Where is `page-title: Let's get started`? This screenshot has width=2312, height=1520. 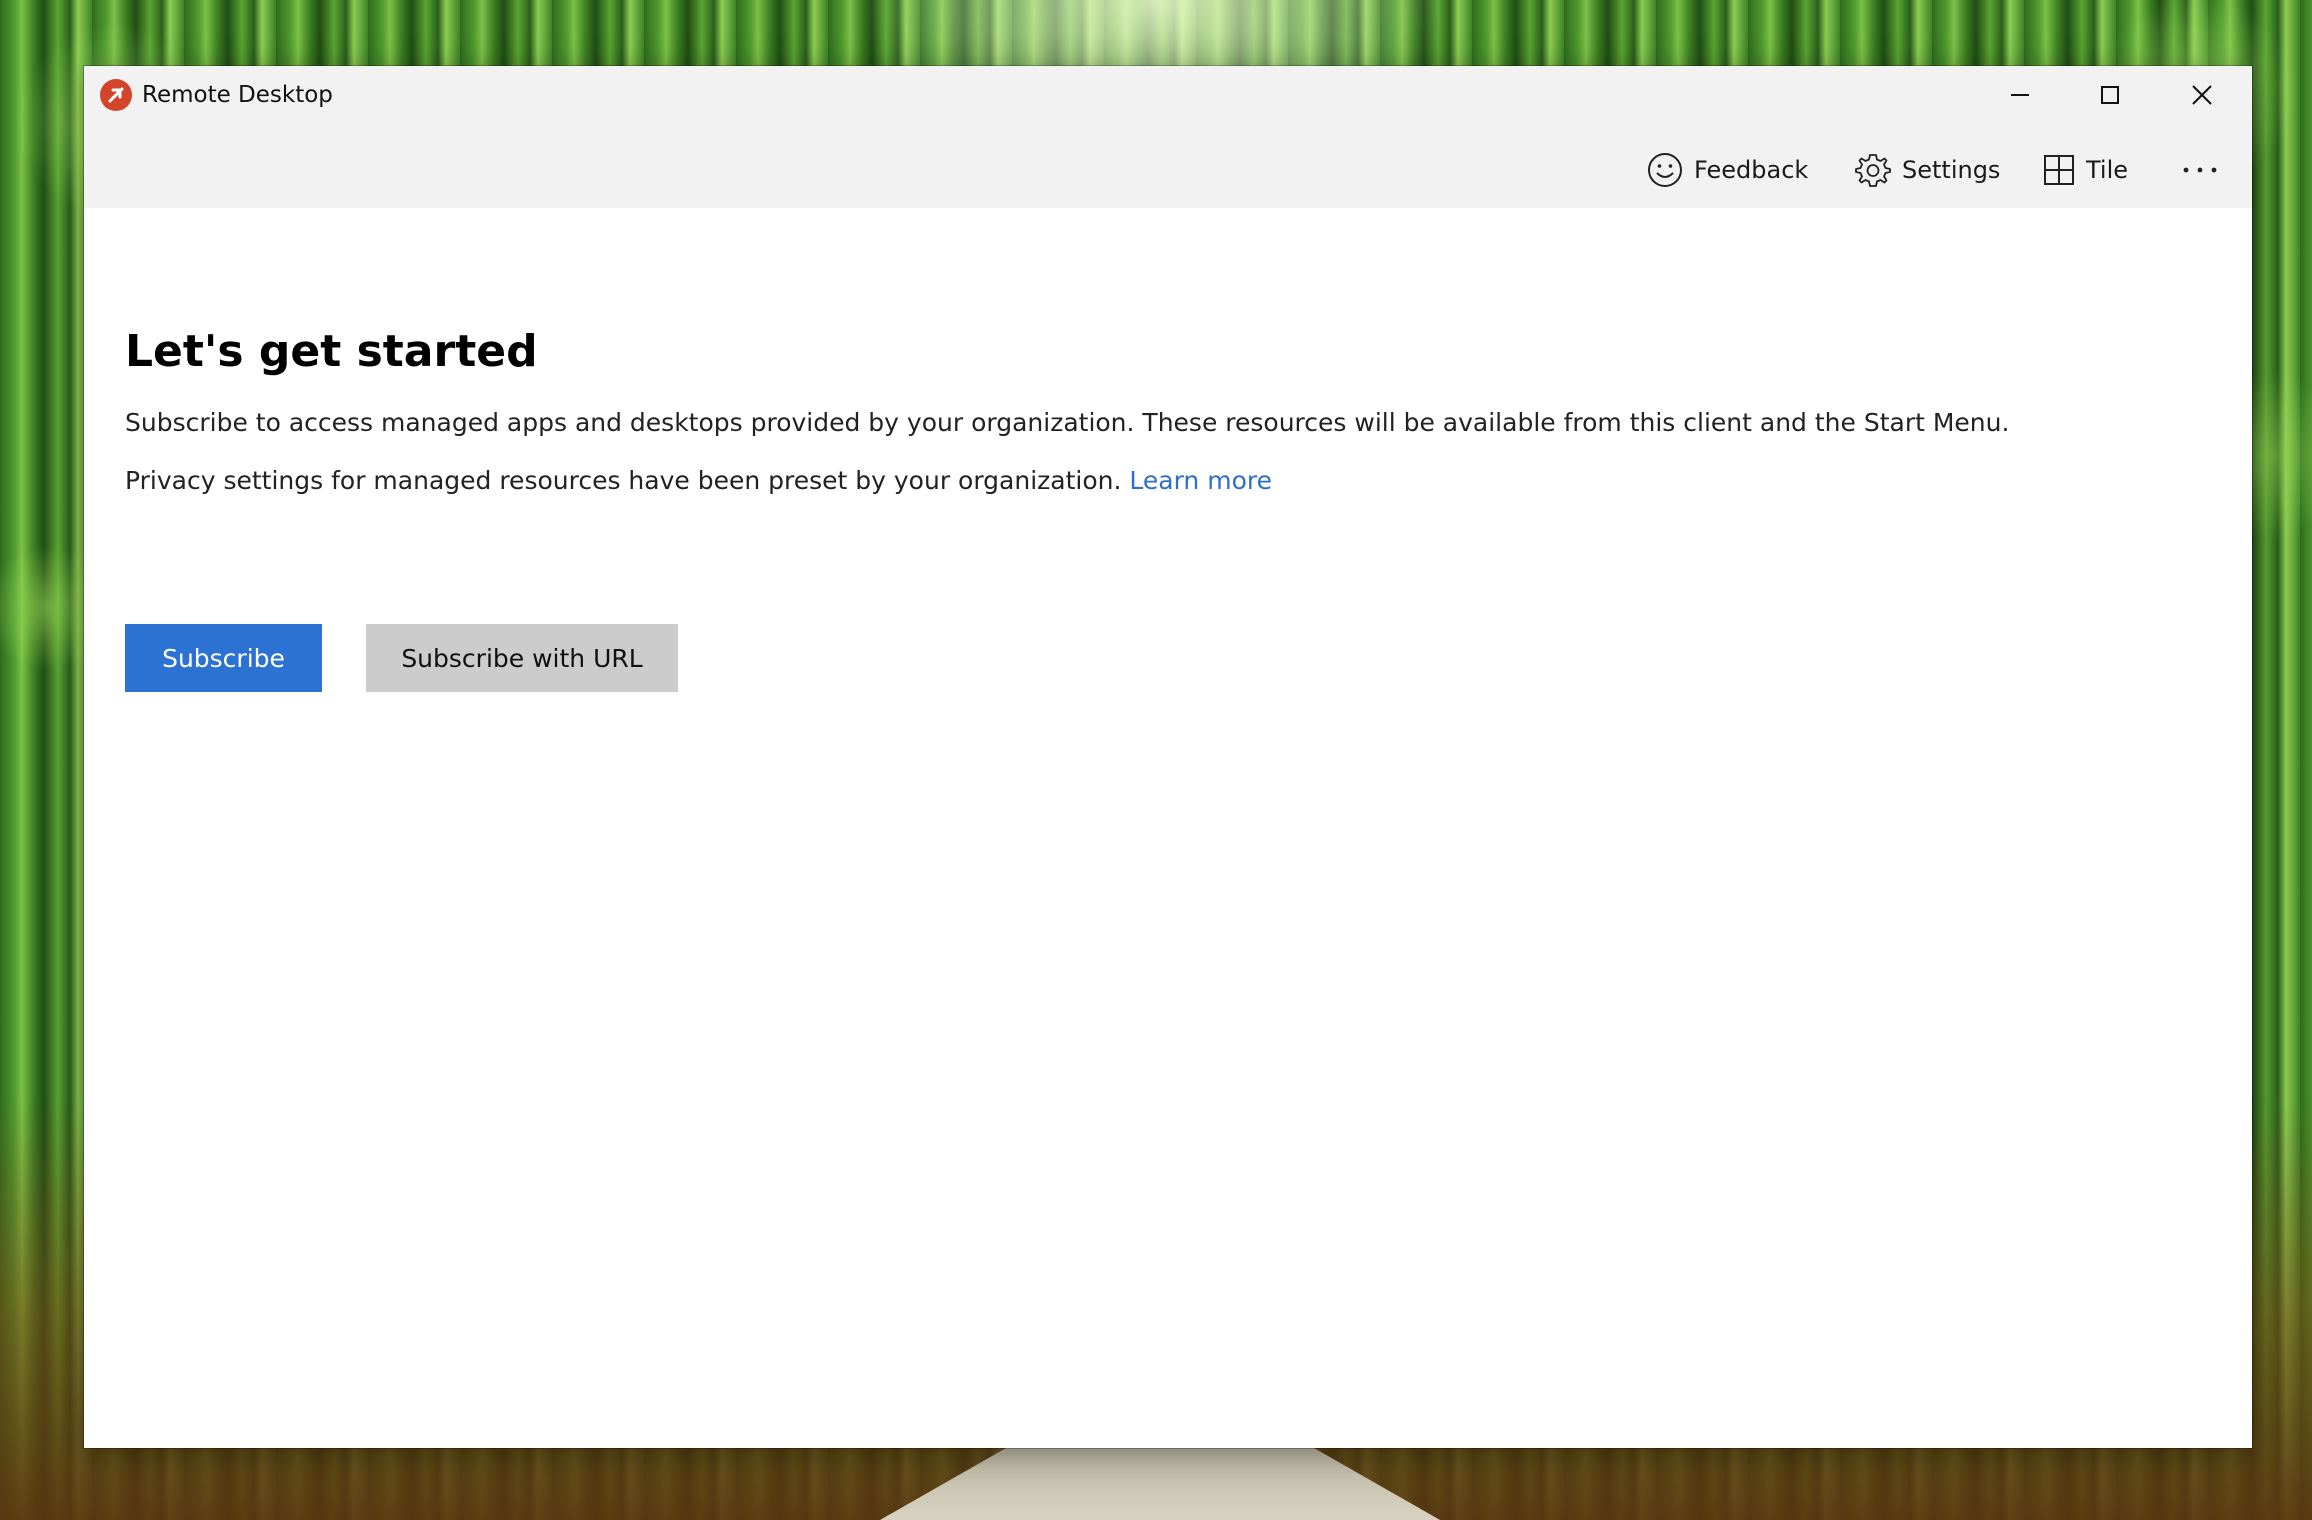
page-title: Let's get started is located at coordinates (331, 351).